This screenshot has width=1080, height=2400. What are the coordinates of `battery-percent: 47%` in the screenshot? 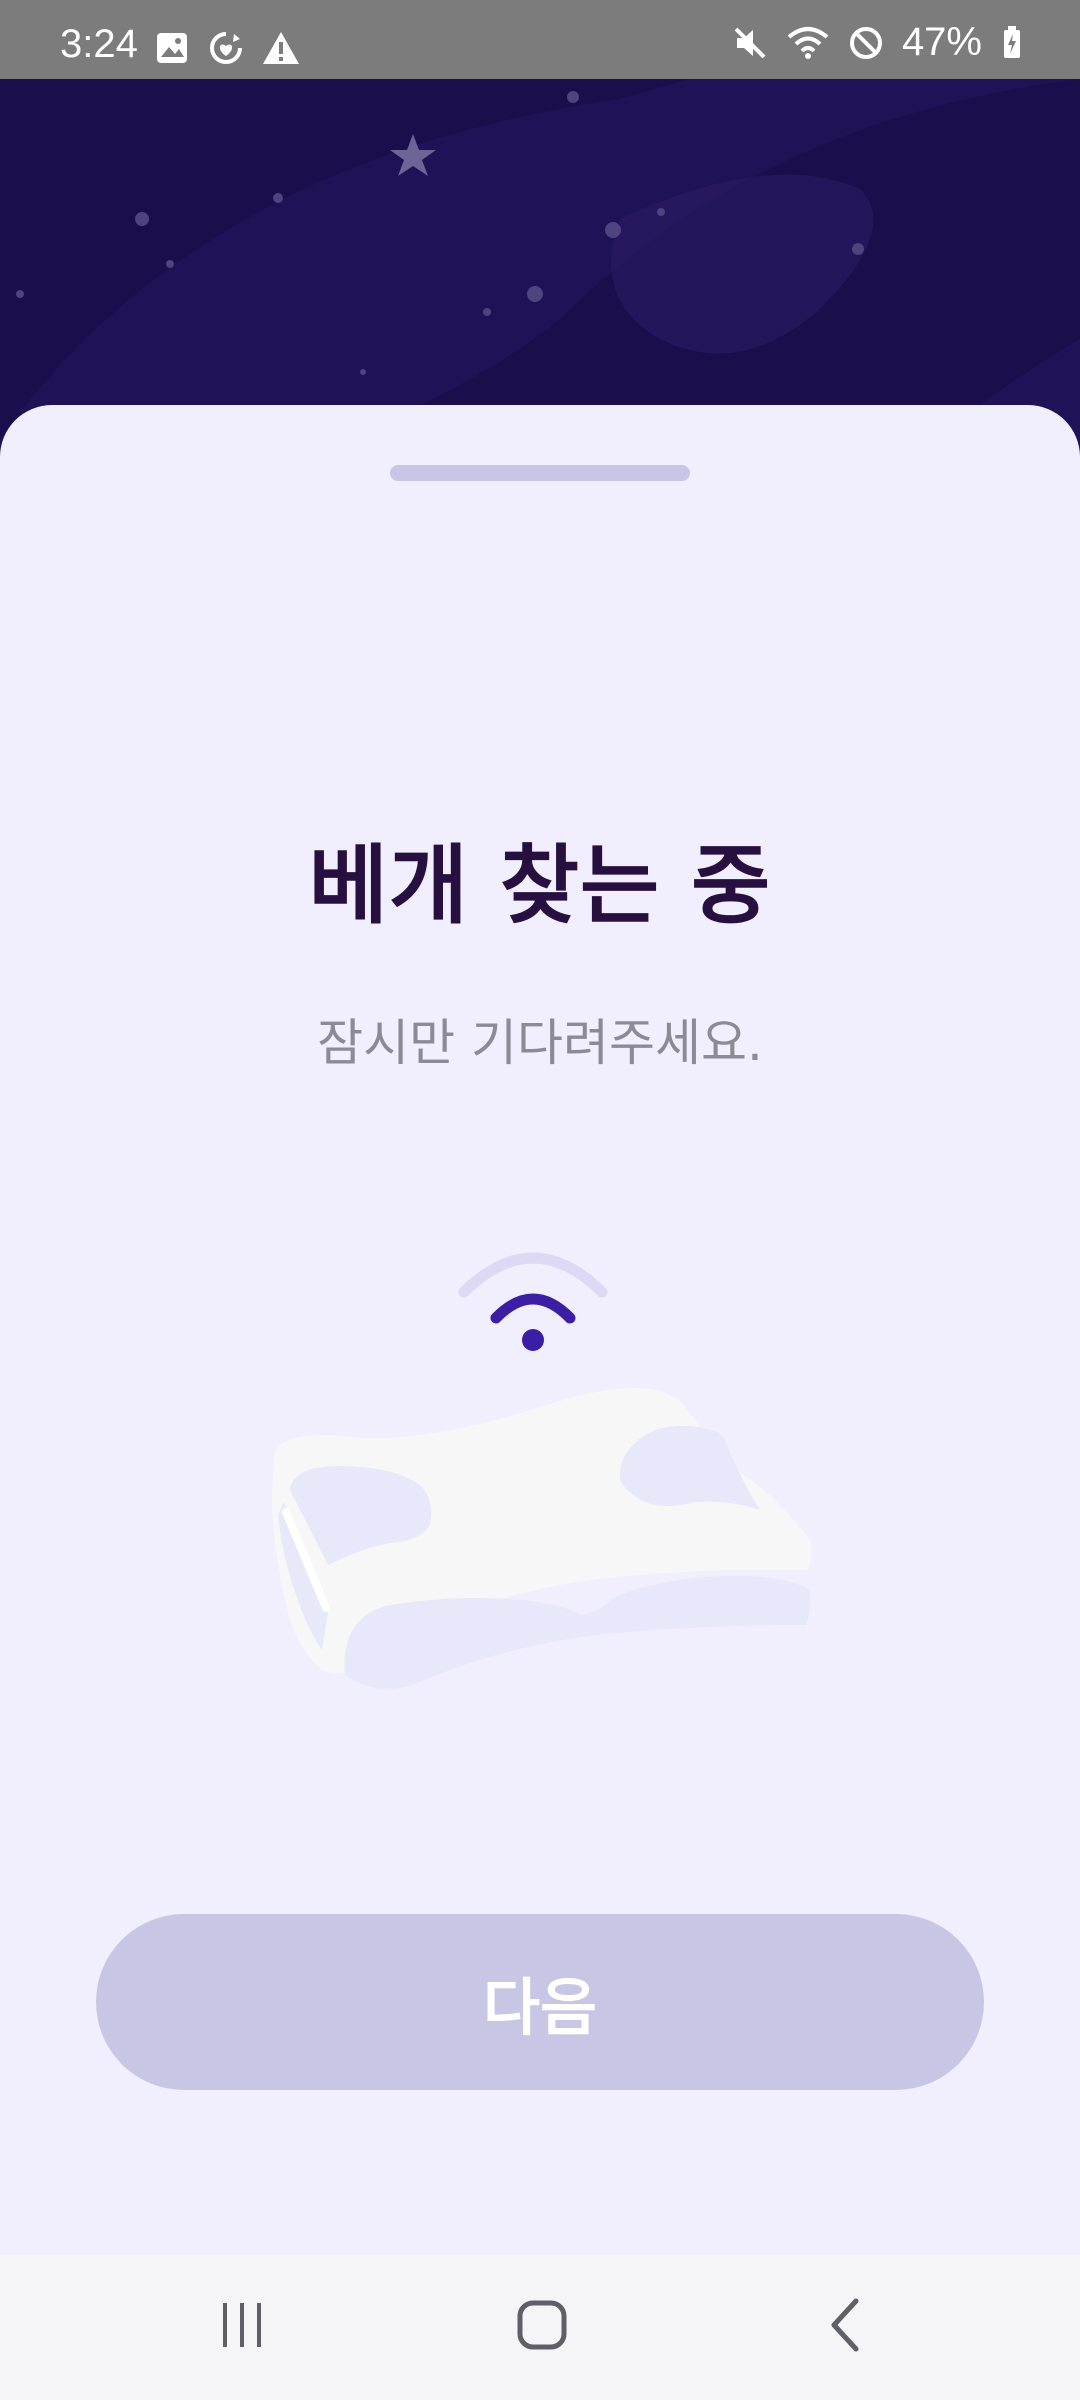 It's located at (941, 42).